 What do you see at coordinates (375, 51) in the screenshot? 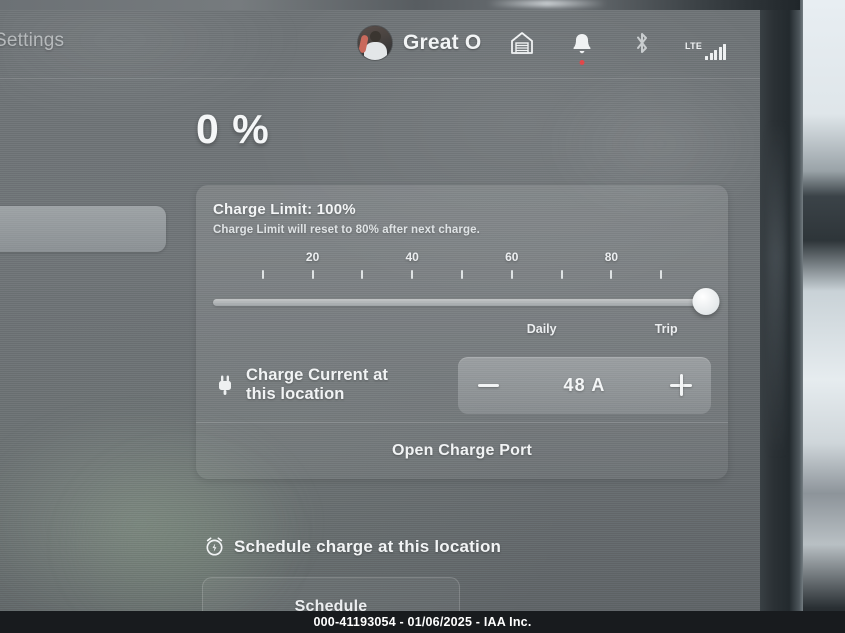
I see `avatar-body` at bounding box center [375, 51].